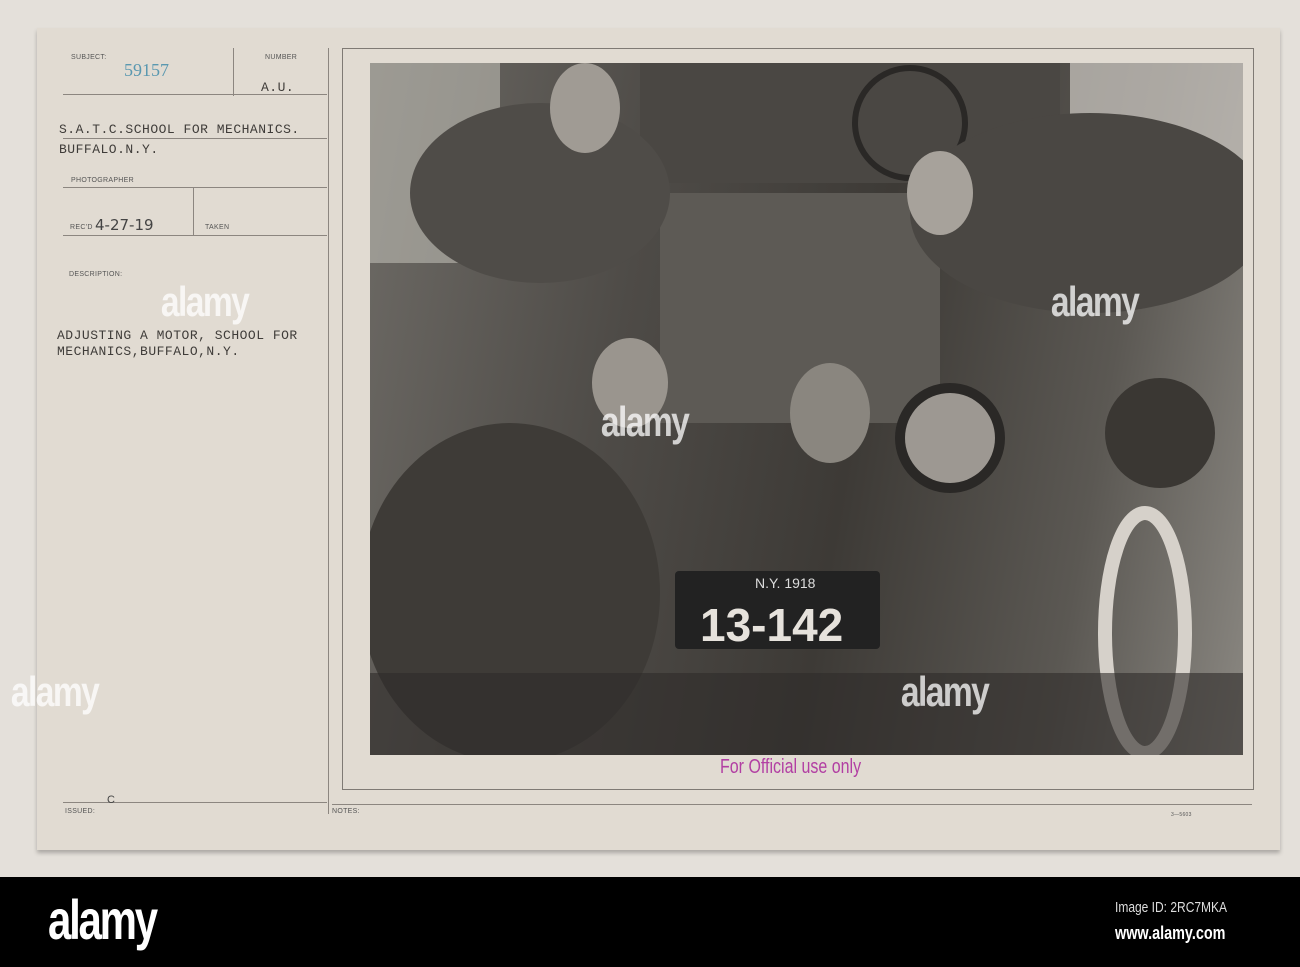  What do you see at coordinates (1170, 933) in the screenshot?
I see `alamy-url: www.alamy.com` at bounding box center [1170, 933].